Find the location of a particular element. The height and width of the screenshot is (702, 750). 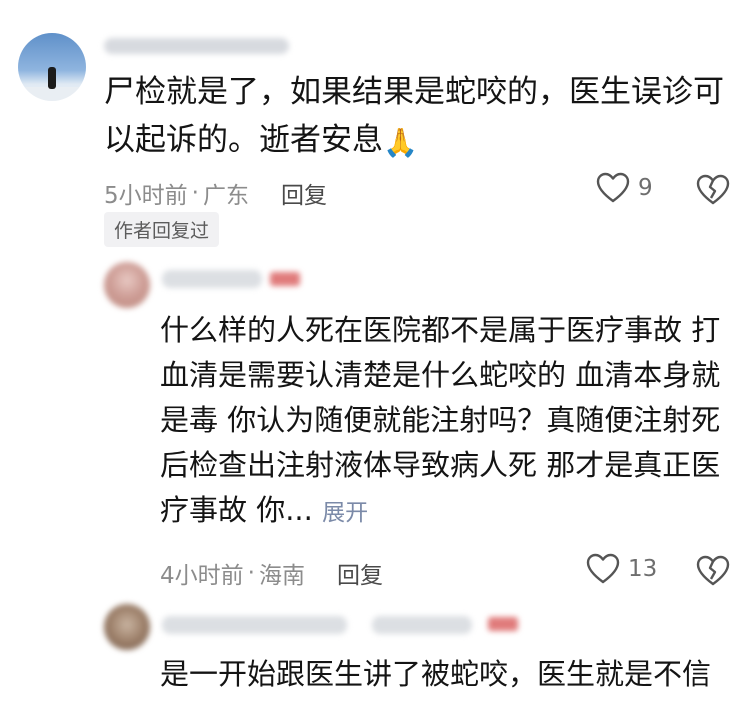

comment-meta: 4小时前 · 海南 回复 is located at coordinates (271, 573).